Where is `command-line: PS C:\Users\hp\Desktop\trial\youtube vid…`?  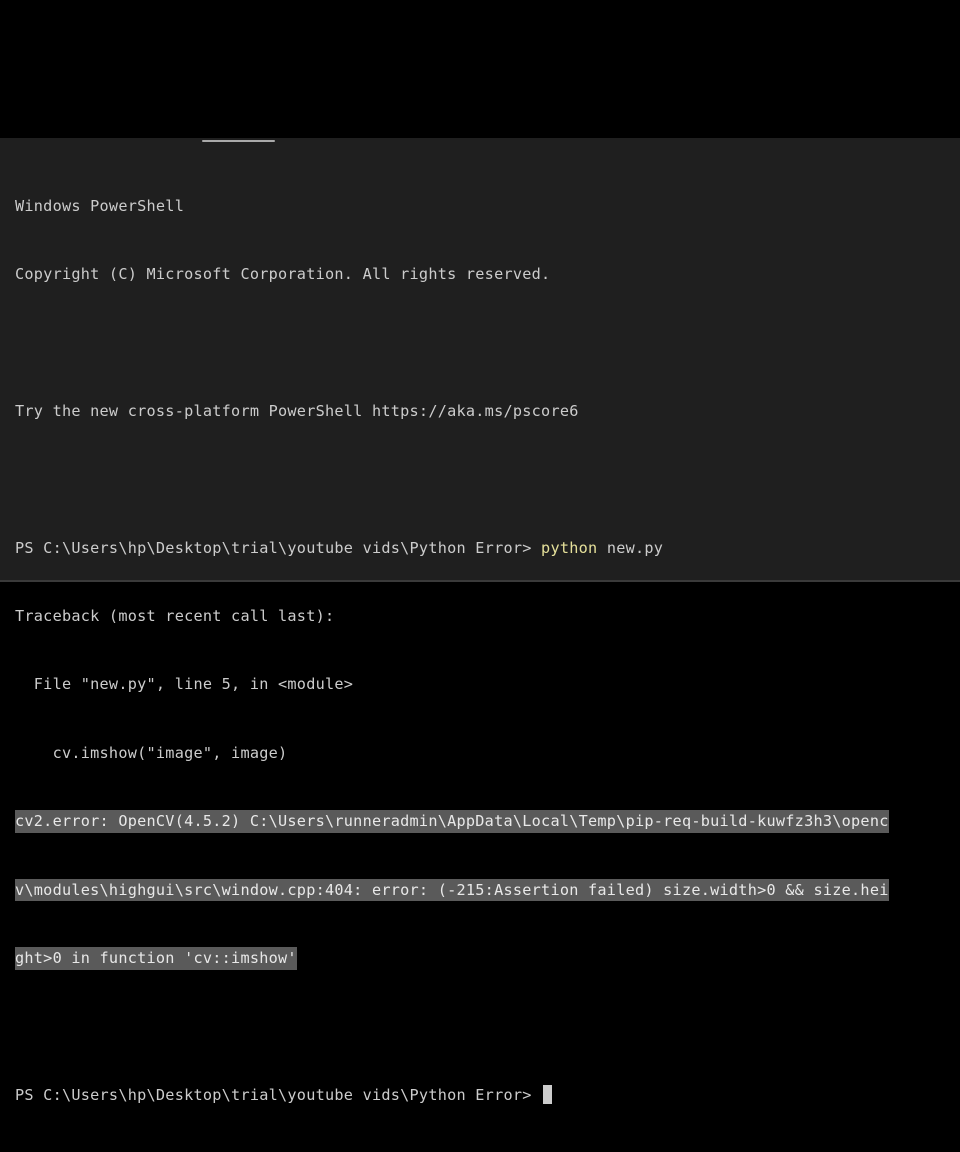 command-line: PS C:\Users\hp\Desktop\trial\youtube vid… is located at coordinates (487, 548).